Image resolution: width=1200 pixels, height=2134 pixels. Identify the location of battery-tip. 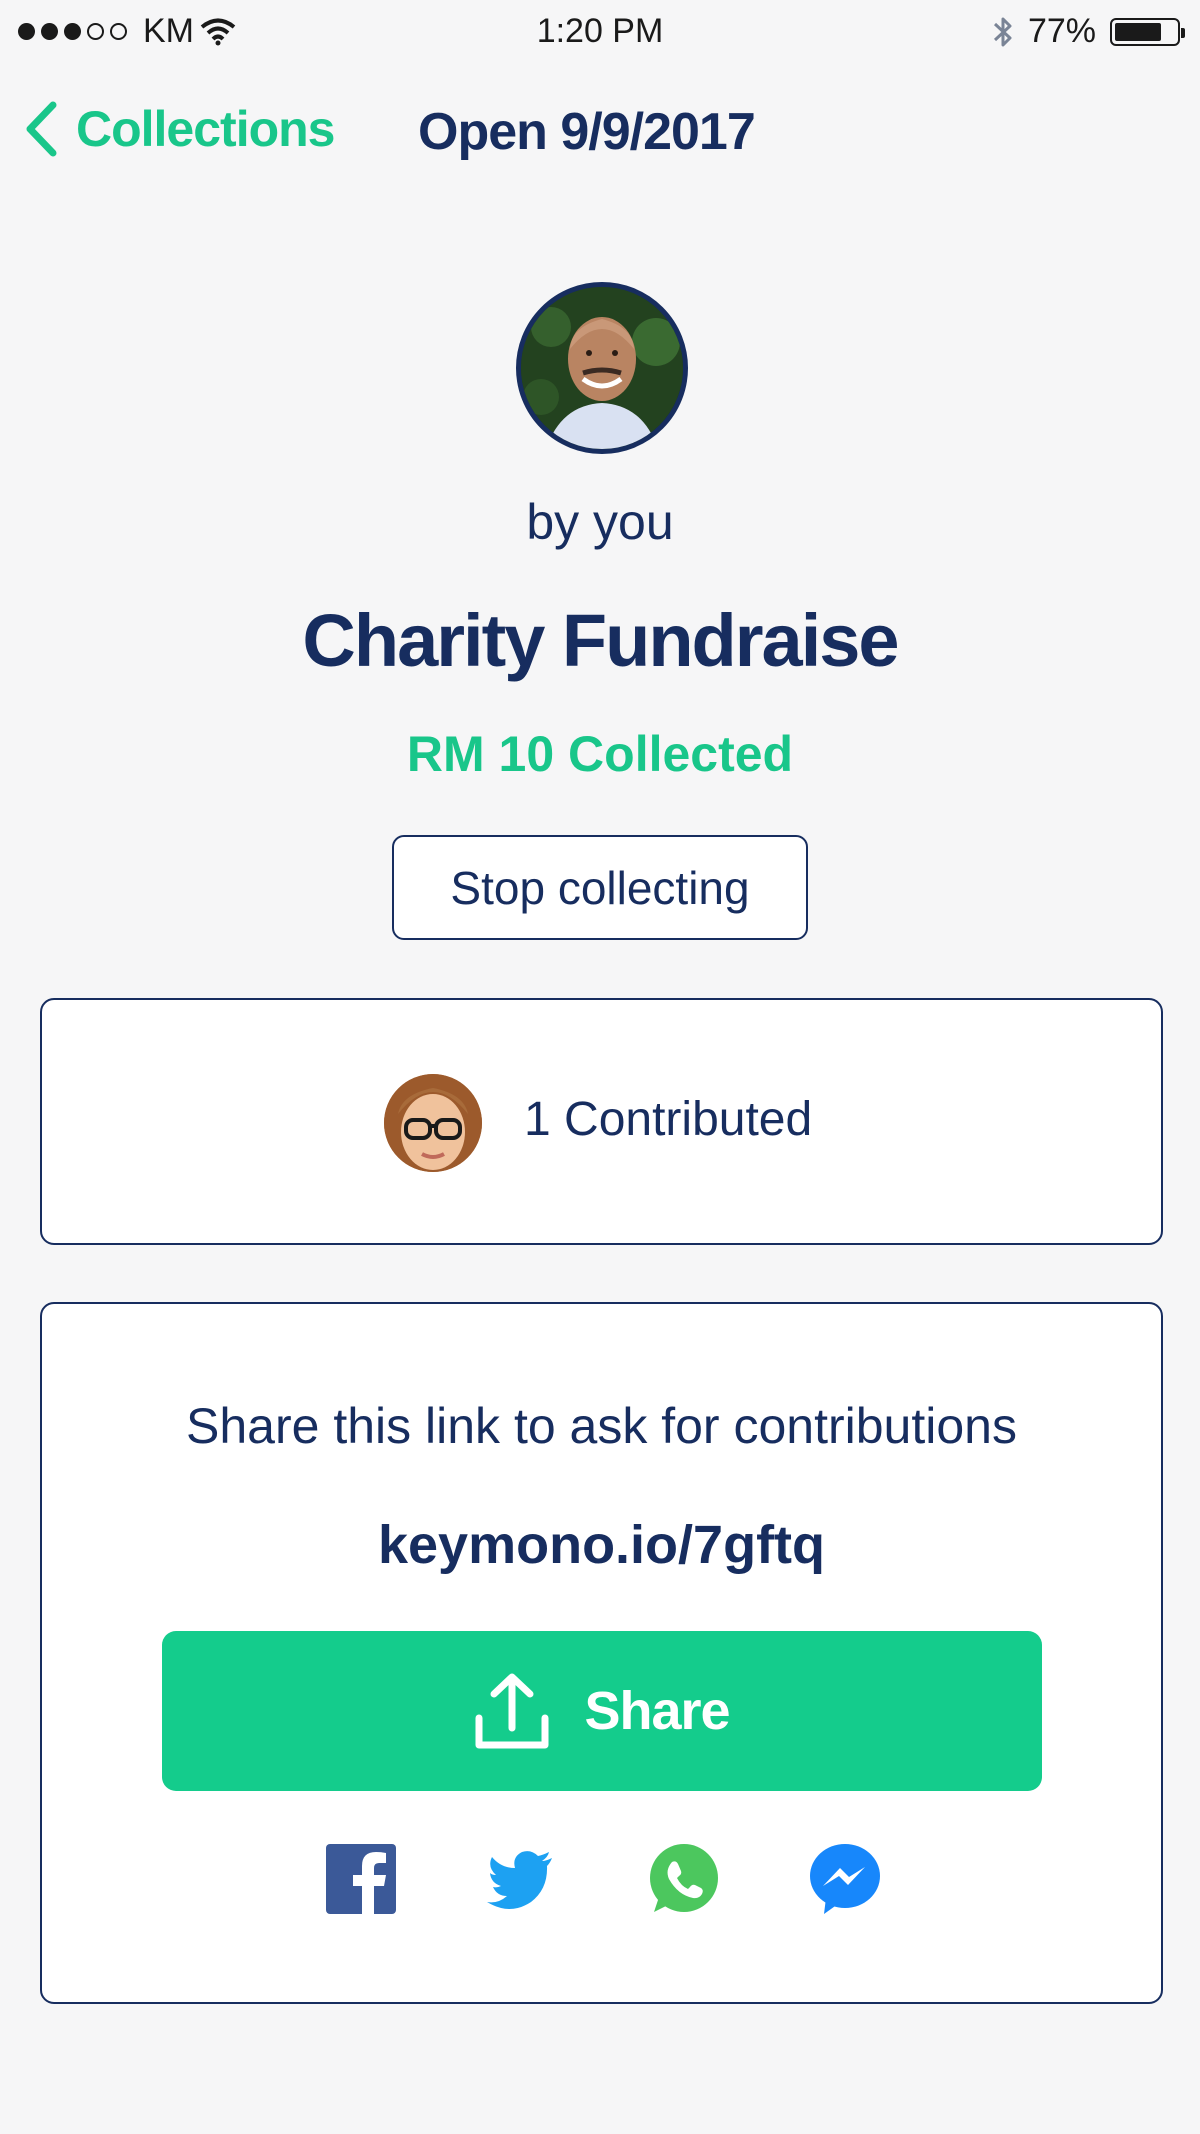
(1183, 32).